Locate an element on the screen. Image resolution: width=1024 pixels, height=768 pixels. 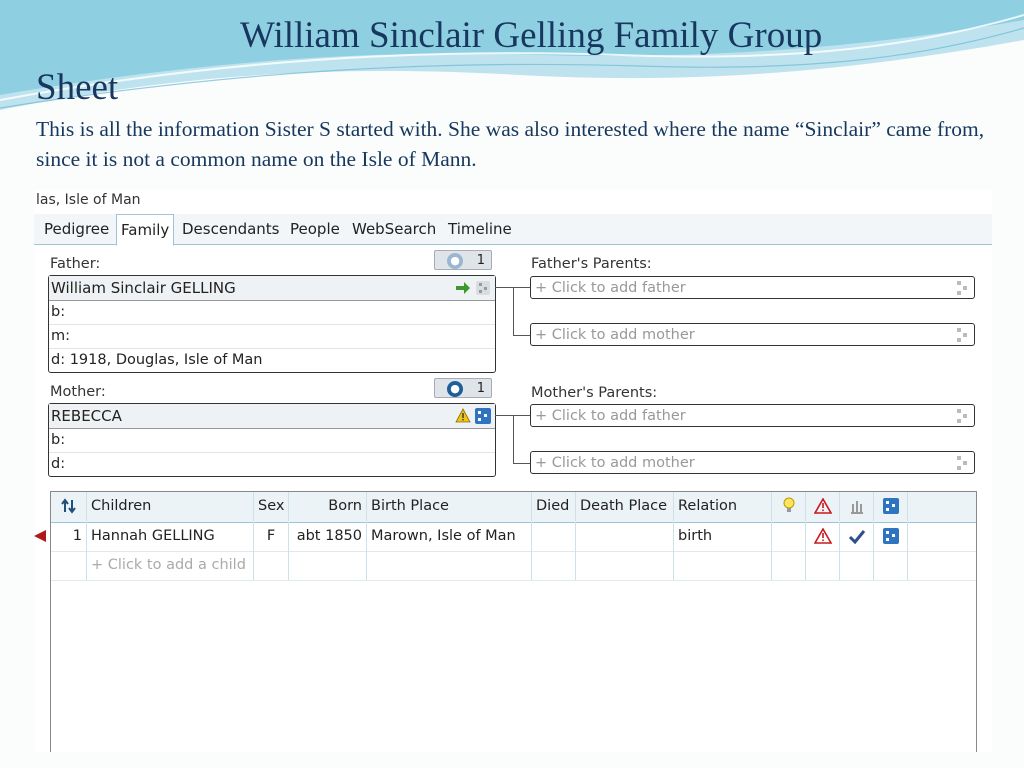
col-relation: Relation is located at coordinates (723, 506).